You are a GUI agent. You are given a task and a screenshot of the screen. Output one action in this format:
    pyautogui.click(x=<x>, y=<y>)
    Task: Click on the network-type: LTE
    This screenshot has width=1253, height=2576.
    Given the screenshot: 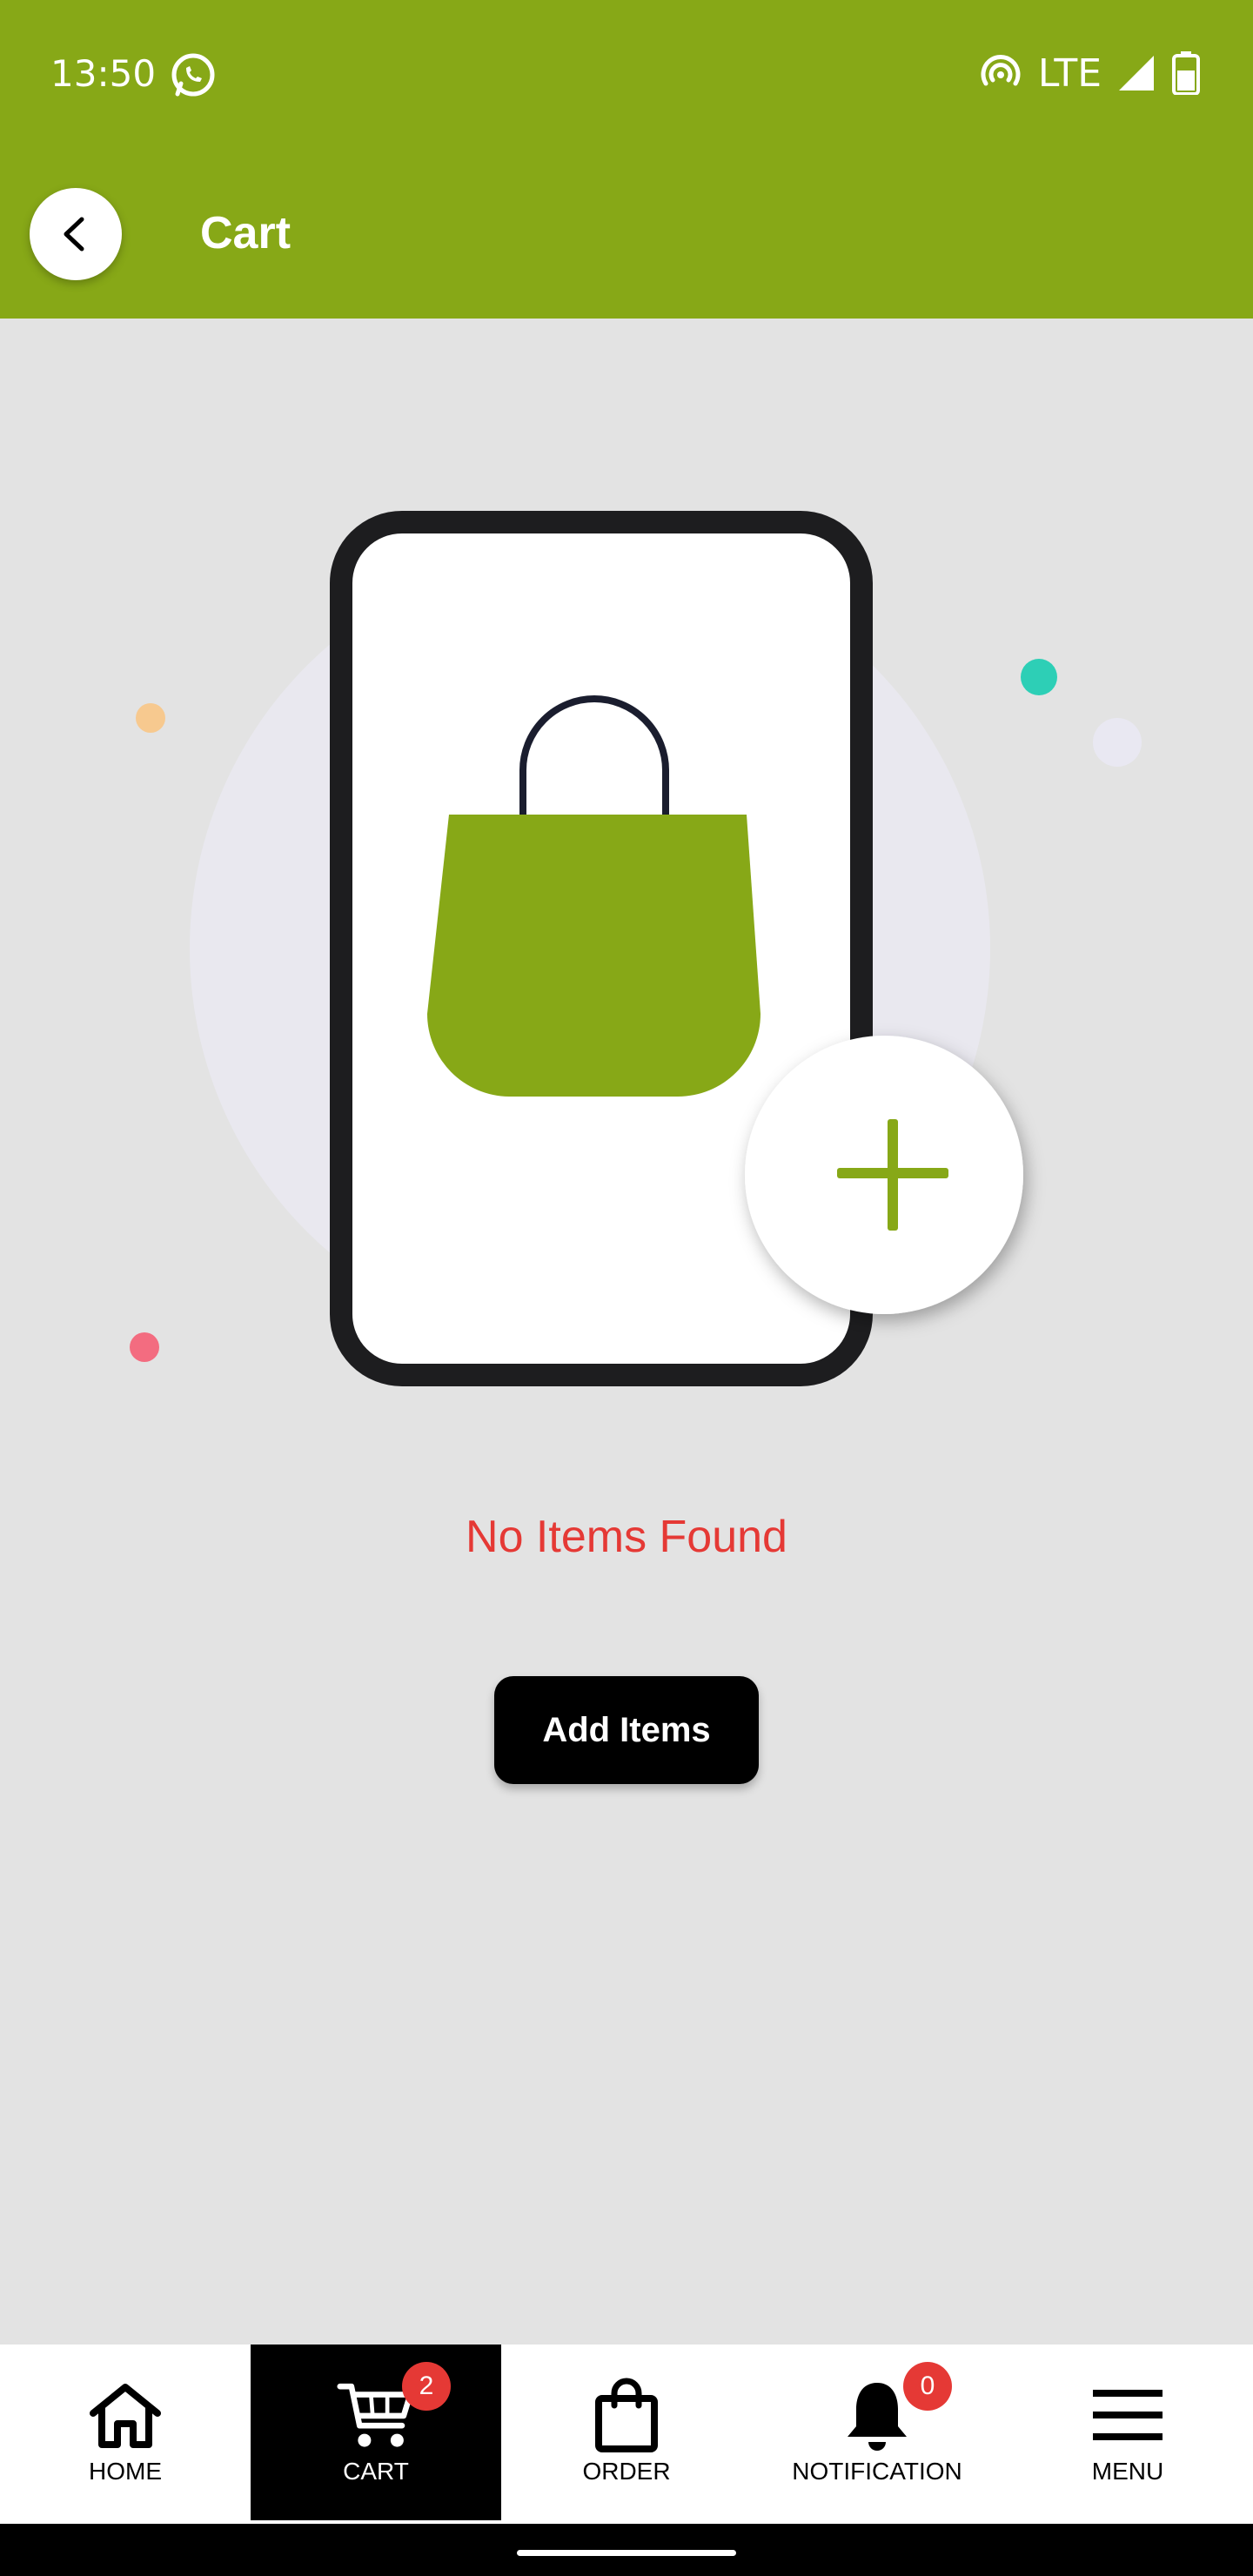 What is the action you would take?
    pyautogui.click(x=1069, y=73)
    